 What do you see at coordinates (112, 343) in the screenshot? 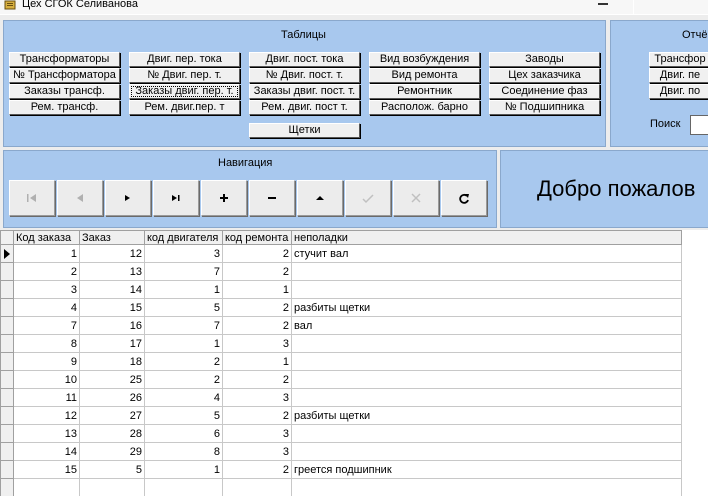
I see `cell-order: 17` at bounding box center [112, 343].